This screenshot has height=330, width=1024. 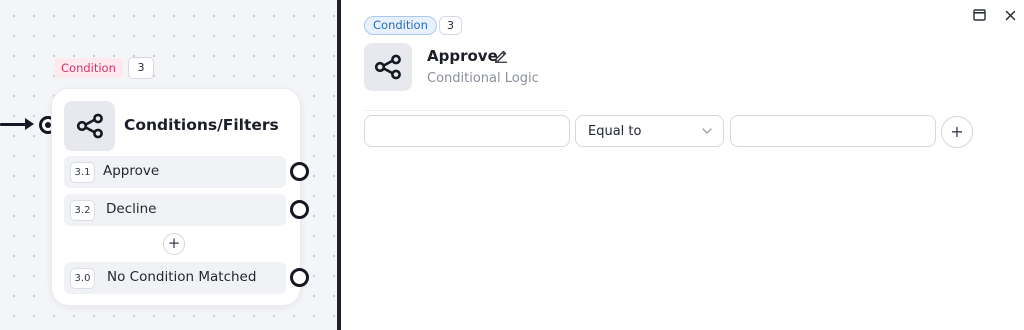 I want to click on panel-step-count: 3, so click(x=450, y=25).